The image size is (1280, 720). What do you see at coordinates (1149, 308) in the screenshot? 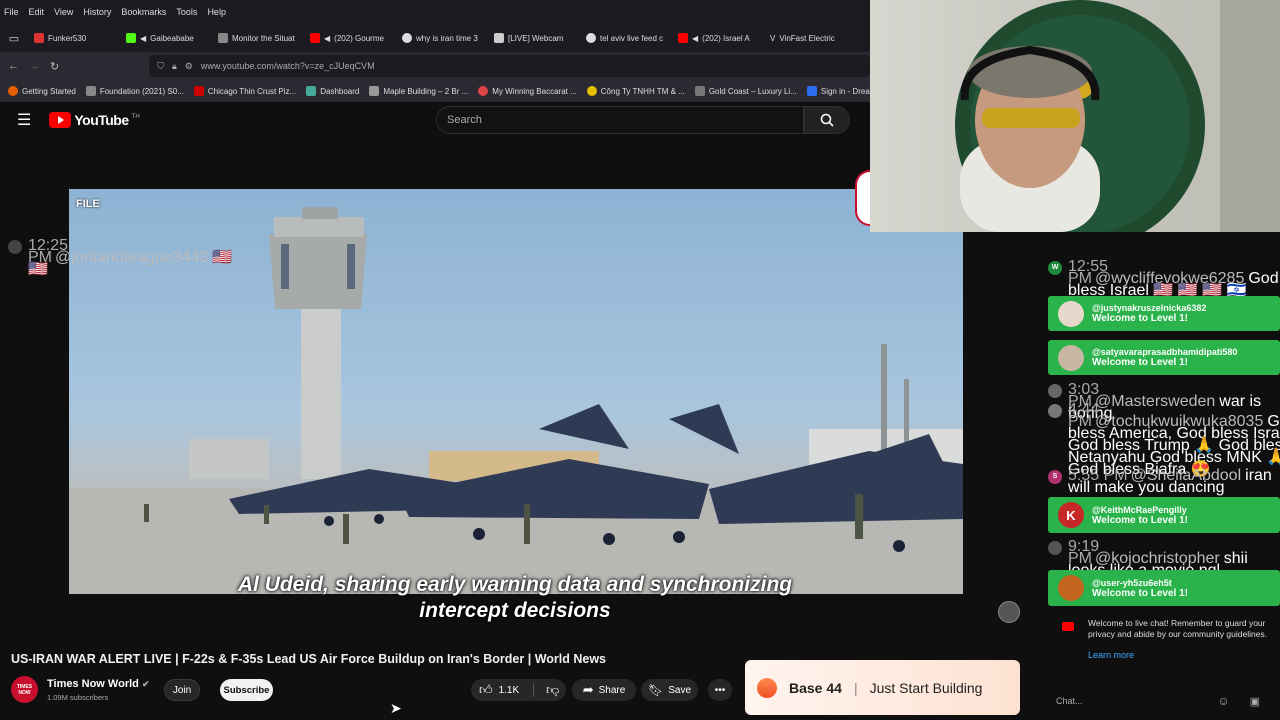
I see `member-name: @justynakruszelnicka6382` at bounding box center [1149, 308].